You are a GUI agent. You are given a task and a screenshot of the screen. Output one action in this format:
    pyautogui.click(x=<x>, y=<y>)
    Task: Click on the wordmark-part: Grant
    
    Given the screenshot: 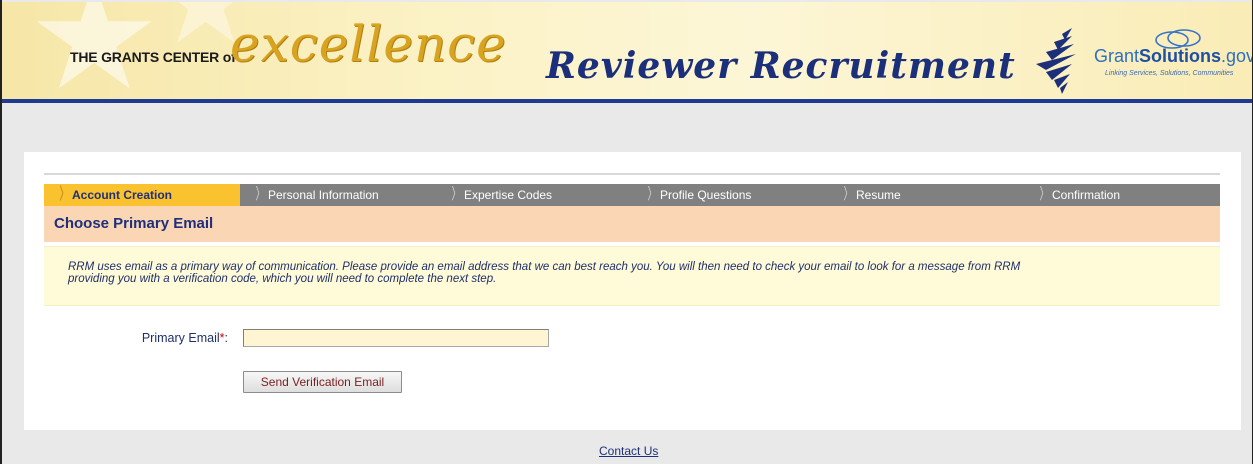 What is the action you would take?
    pyautogui.click(x=1117, y=56)
    